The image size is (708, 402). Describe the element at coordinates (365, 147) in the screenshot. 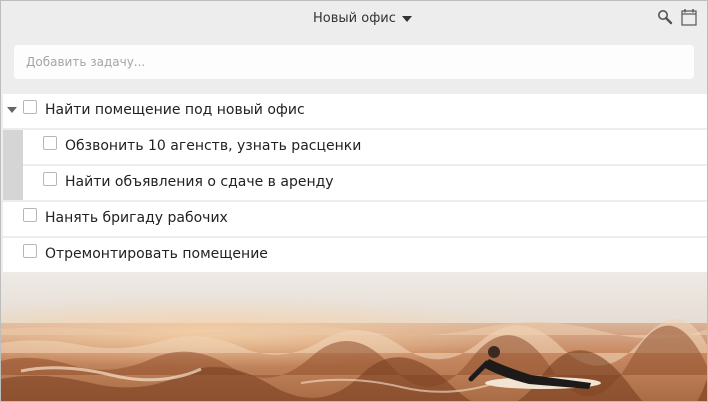

I see `subtask-row: Обзвонить 10 агенств, узнать расценки` at that location.